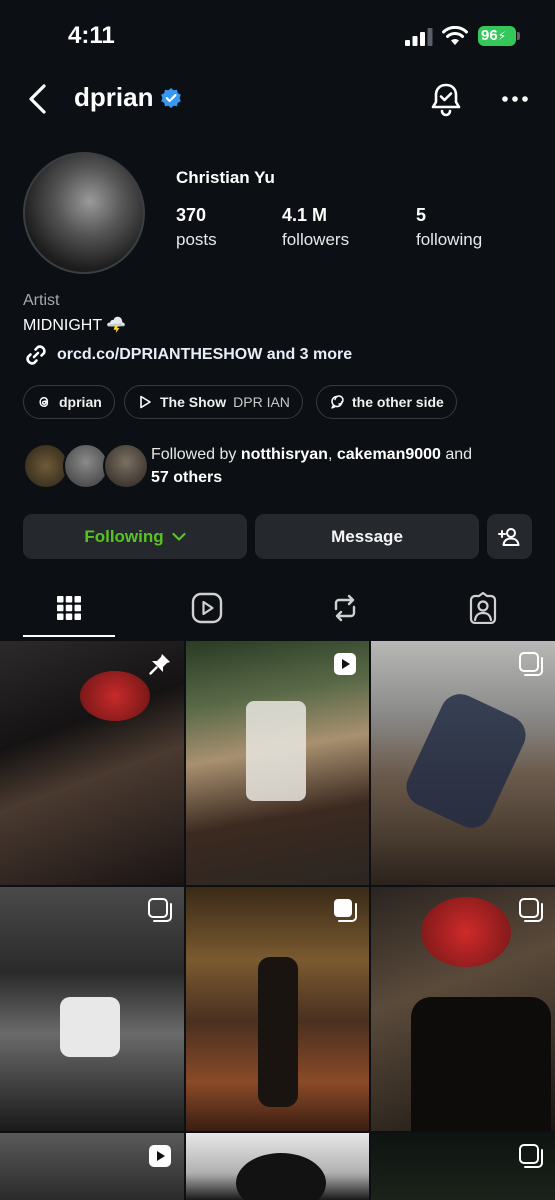  What do you see at coordinates (277, 609) in the screenshot?
I see `profile-tabs` at bounding box center [277, 609].